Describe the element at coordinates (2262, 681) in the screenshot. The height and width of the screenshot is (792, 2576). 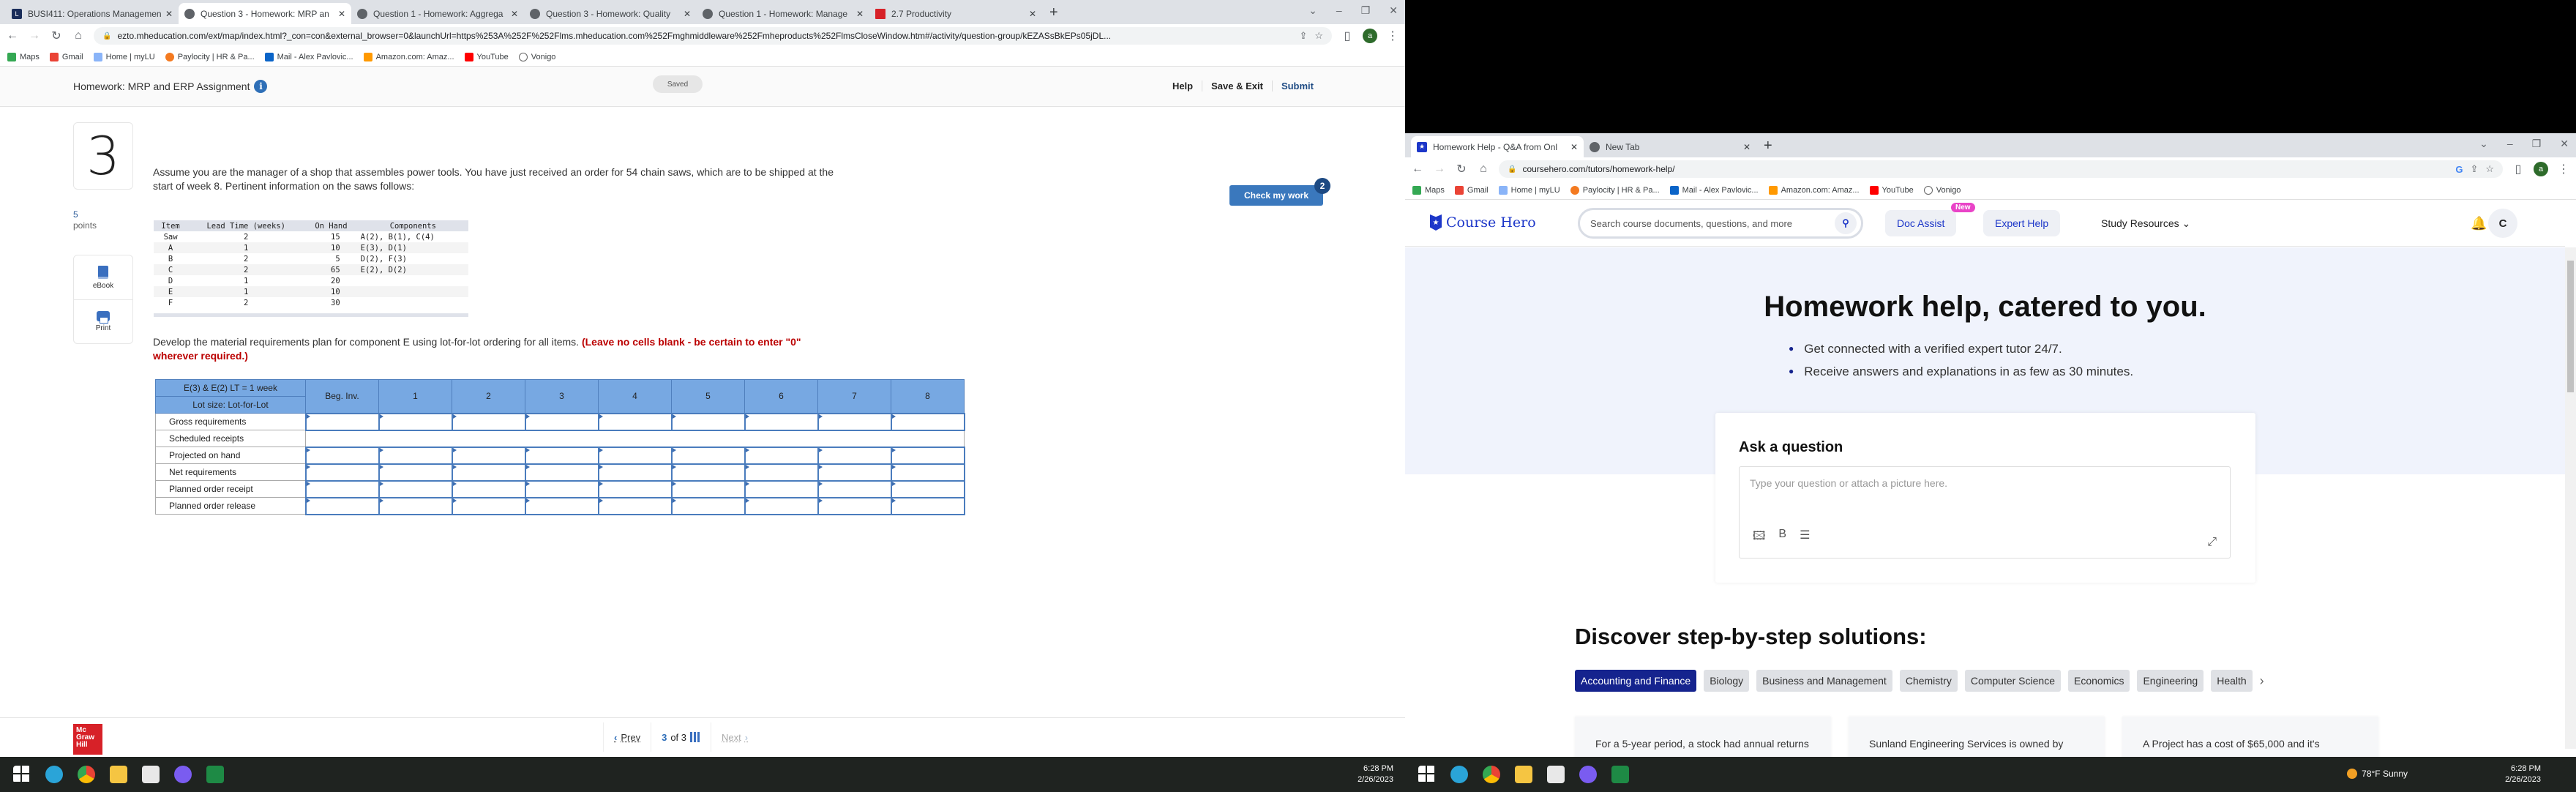
I see `chevron-right-icon: ›` at that location.